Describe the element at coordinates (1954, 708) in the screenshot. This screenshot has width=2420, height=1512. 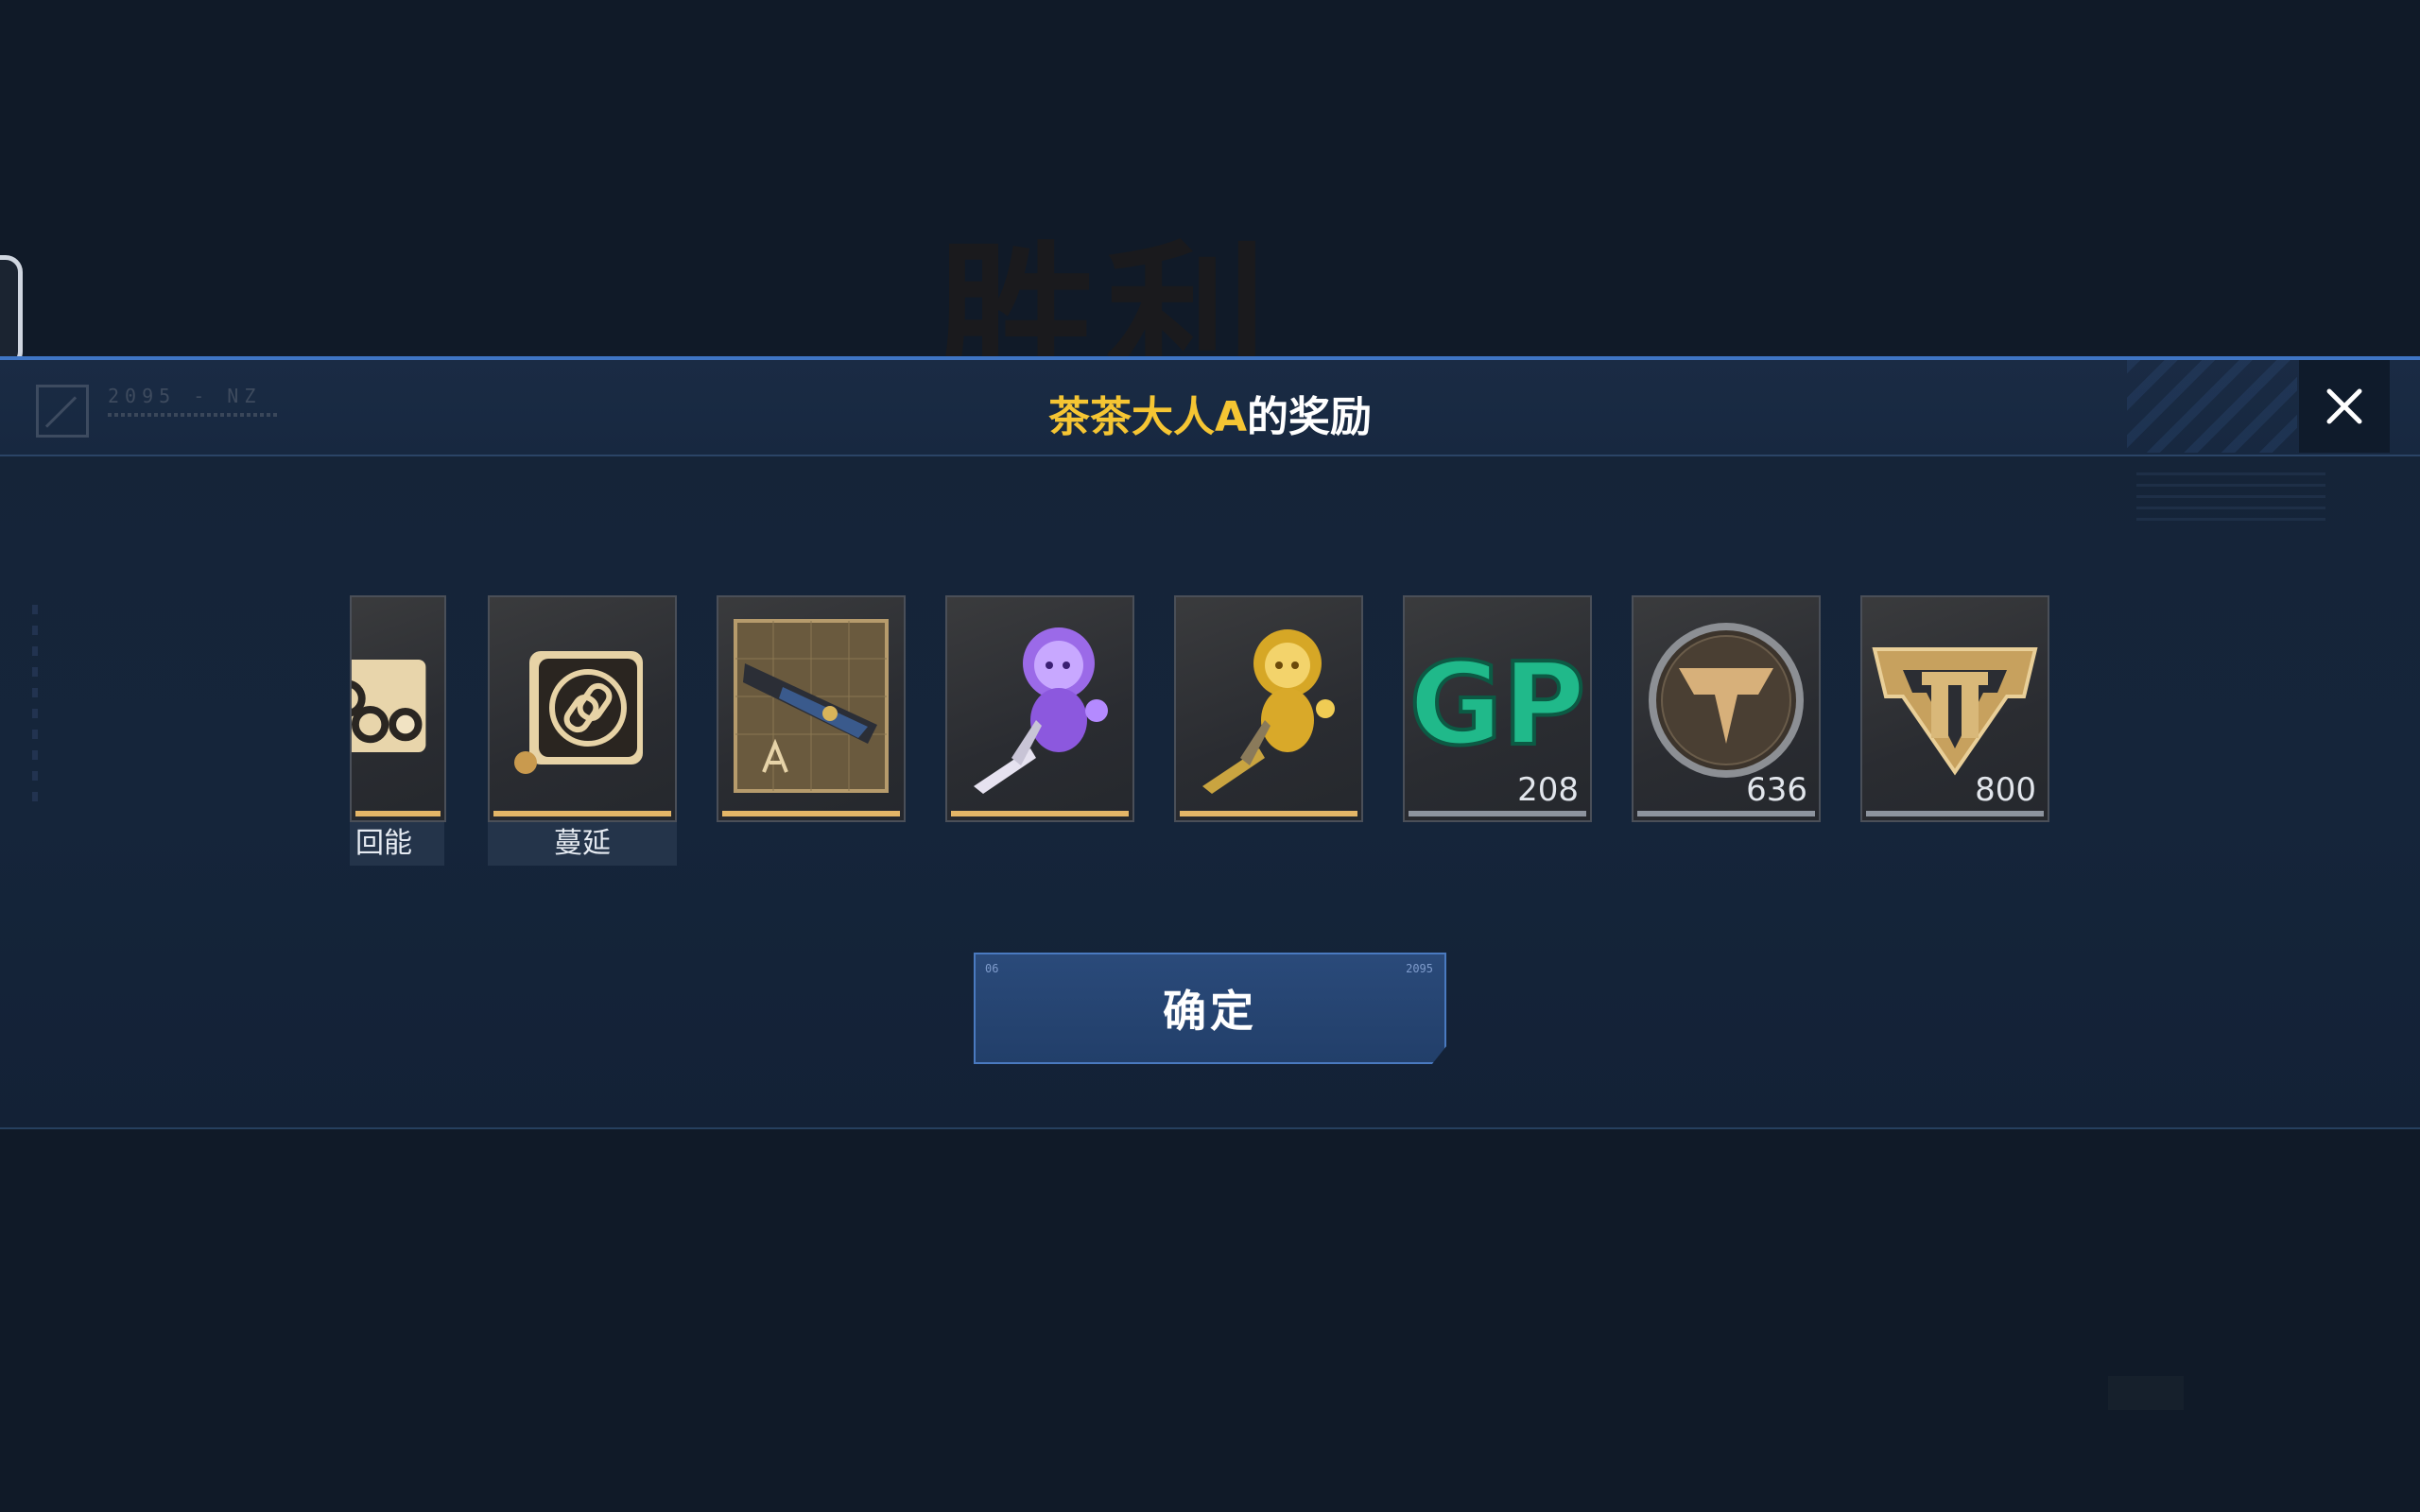
I see `reward-card-battle-pass: 800` at that location.